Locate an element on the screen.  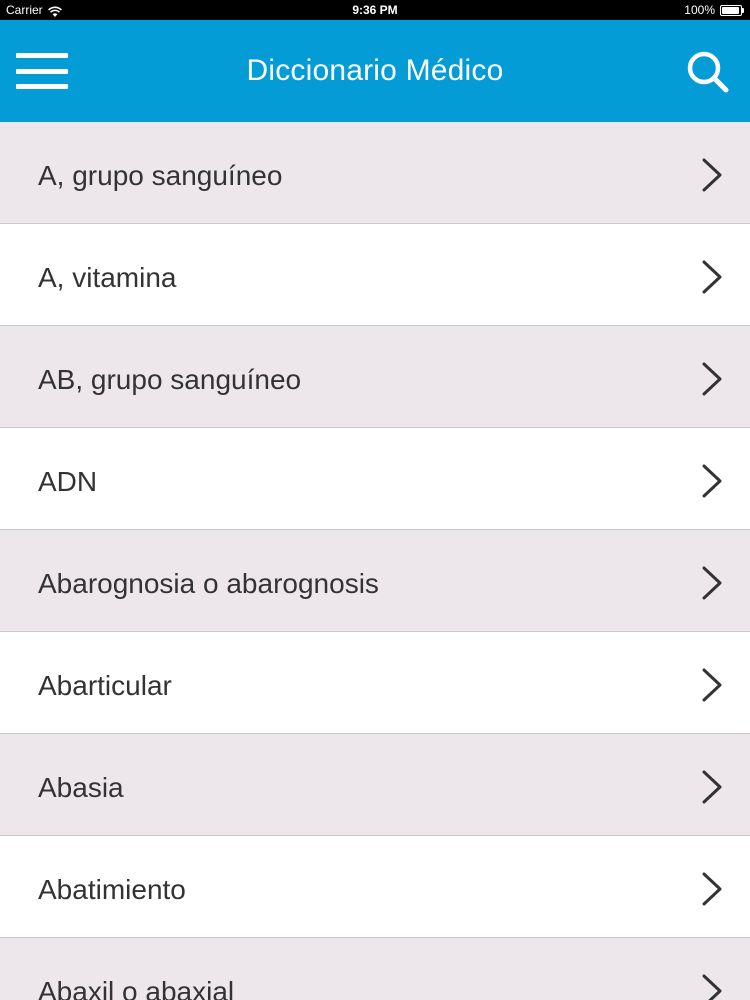
list-item: Abasia is located at coordinates (375, 785).